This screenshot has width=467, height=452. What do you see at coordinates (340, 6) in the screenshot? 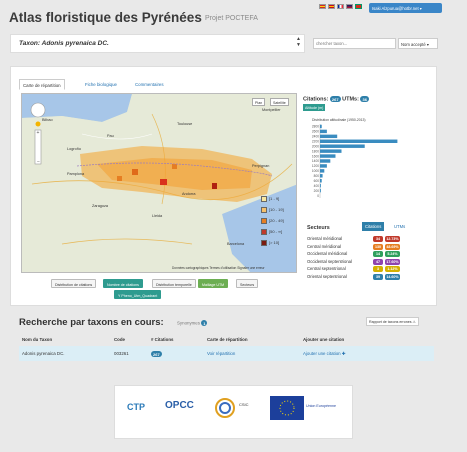
I see `french-flag-icon` at bounding box center [340, 6].